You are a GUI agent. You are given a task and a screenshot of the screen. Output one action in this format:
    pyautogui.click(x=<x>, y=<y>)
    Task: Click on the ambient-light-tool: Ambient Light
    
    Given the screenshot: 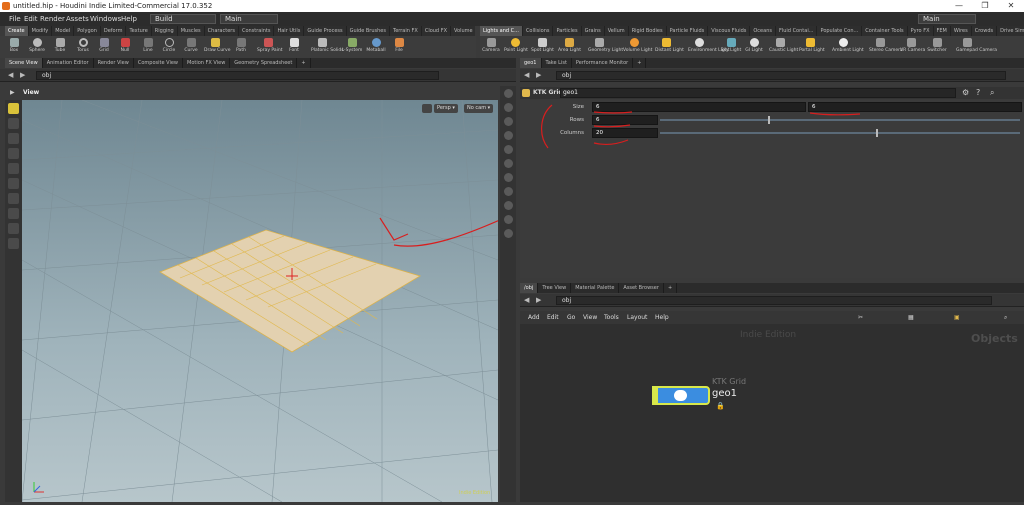 What is the action you would take?
    pyautogui.click(x=848, y=45)
    